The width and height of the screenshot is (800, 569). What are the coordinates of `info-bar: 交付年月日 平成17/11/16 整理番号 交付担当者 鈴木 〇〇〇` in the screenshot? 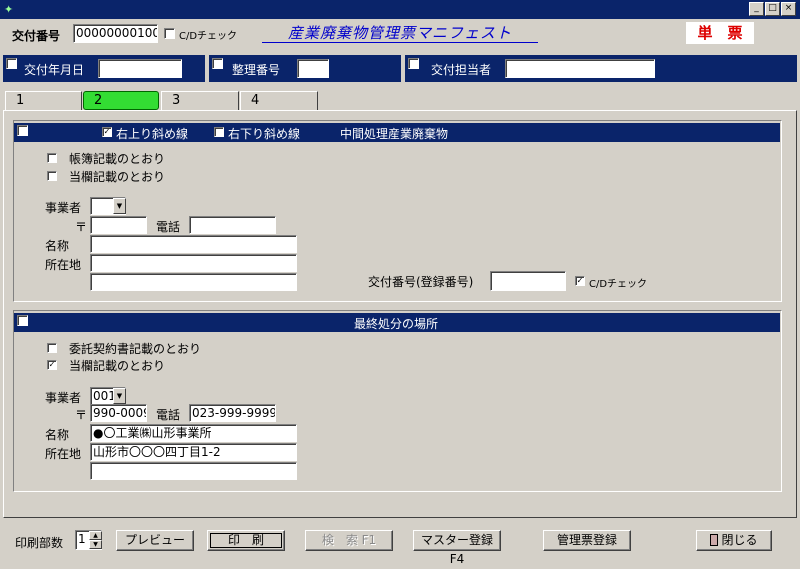 It's located at (400, 68).